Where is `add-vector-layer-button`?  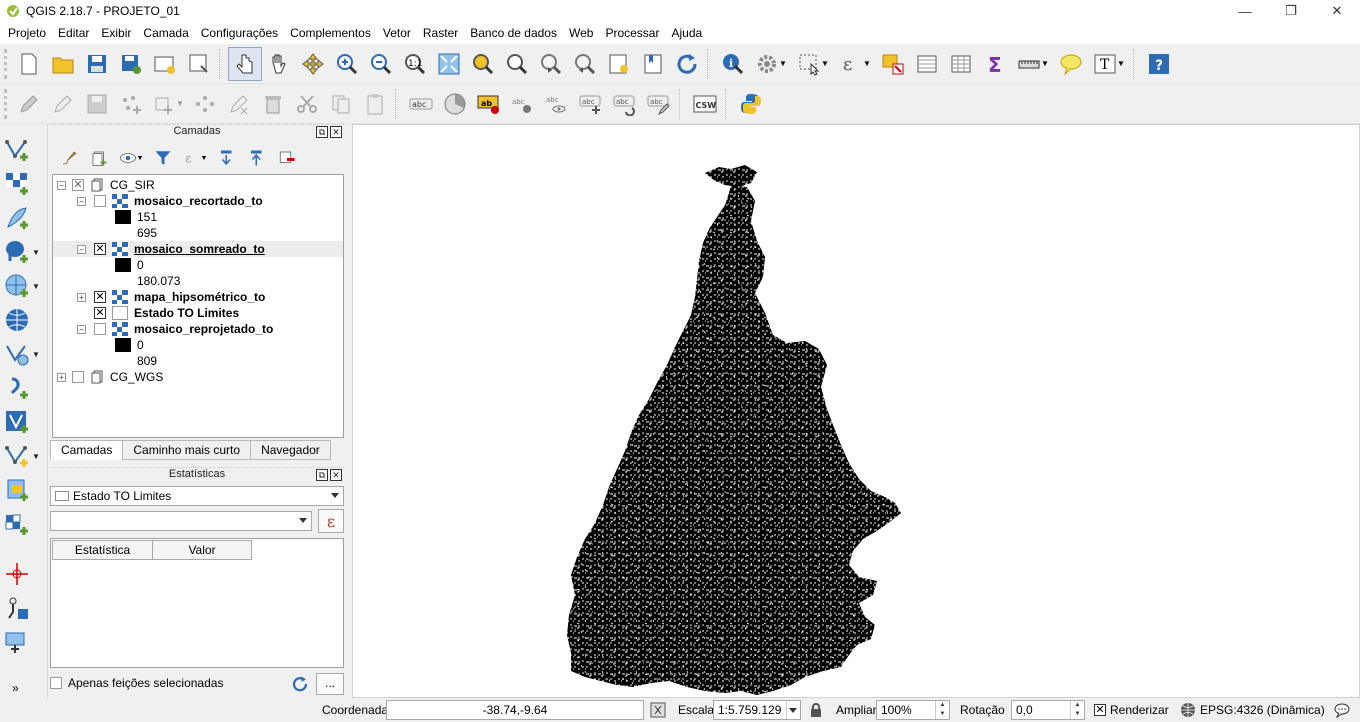
add-vector-layer-button is located at coordinates (24, 150).